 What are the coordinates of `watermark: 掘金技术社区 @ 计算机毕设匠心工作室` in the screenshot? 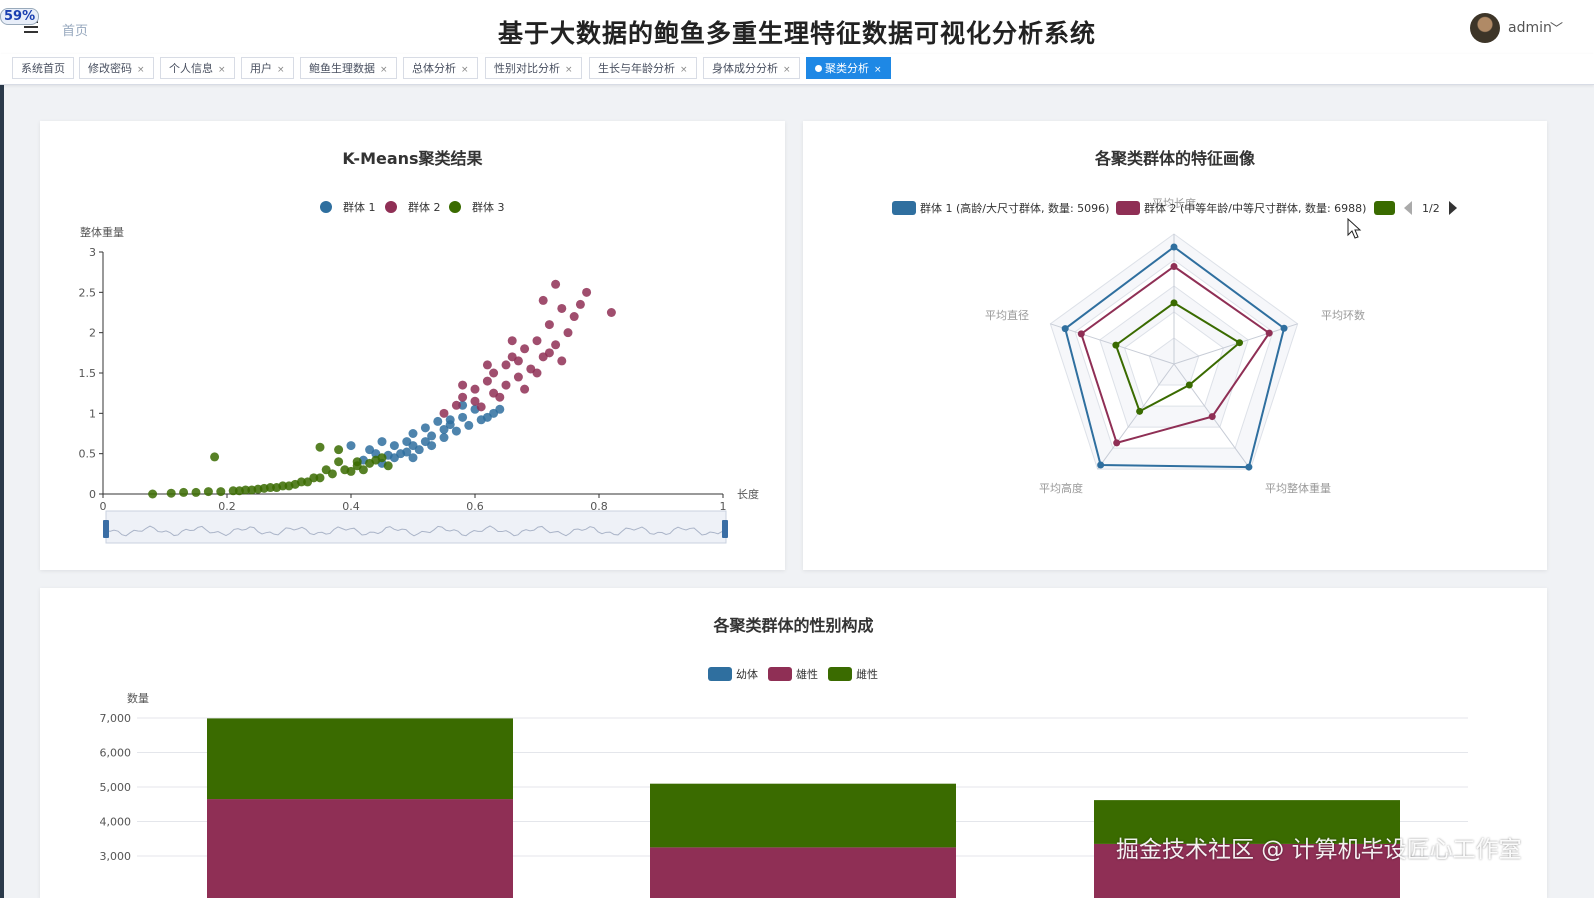 It's located at (1319, 850).